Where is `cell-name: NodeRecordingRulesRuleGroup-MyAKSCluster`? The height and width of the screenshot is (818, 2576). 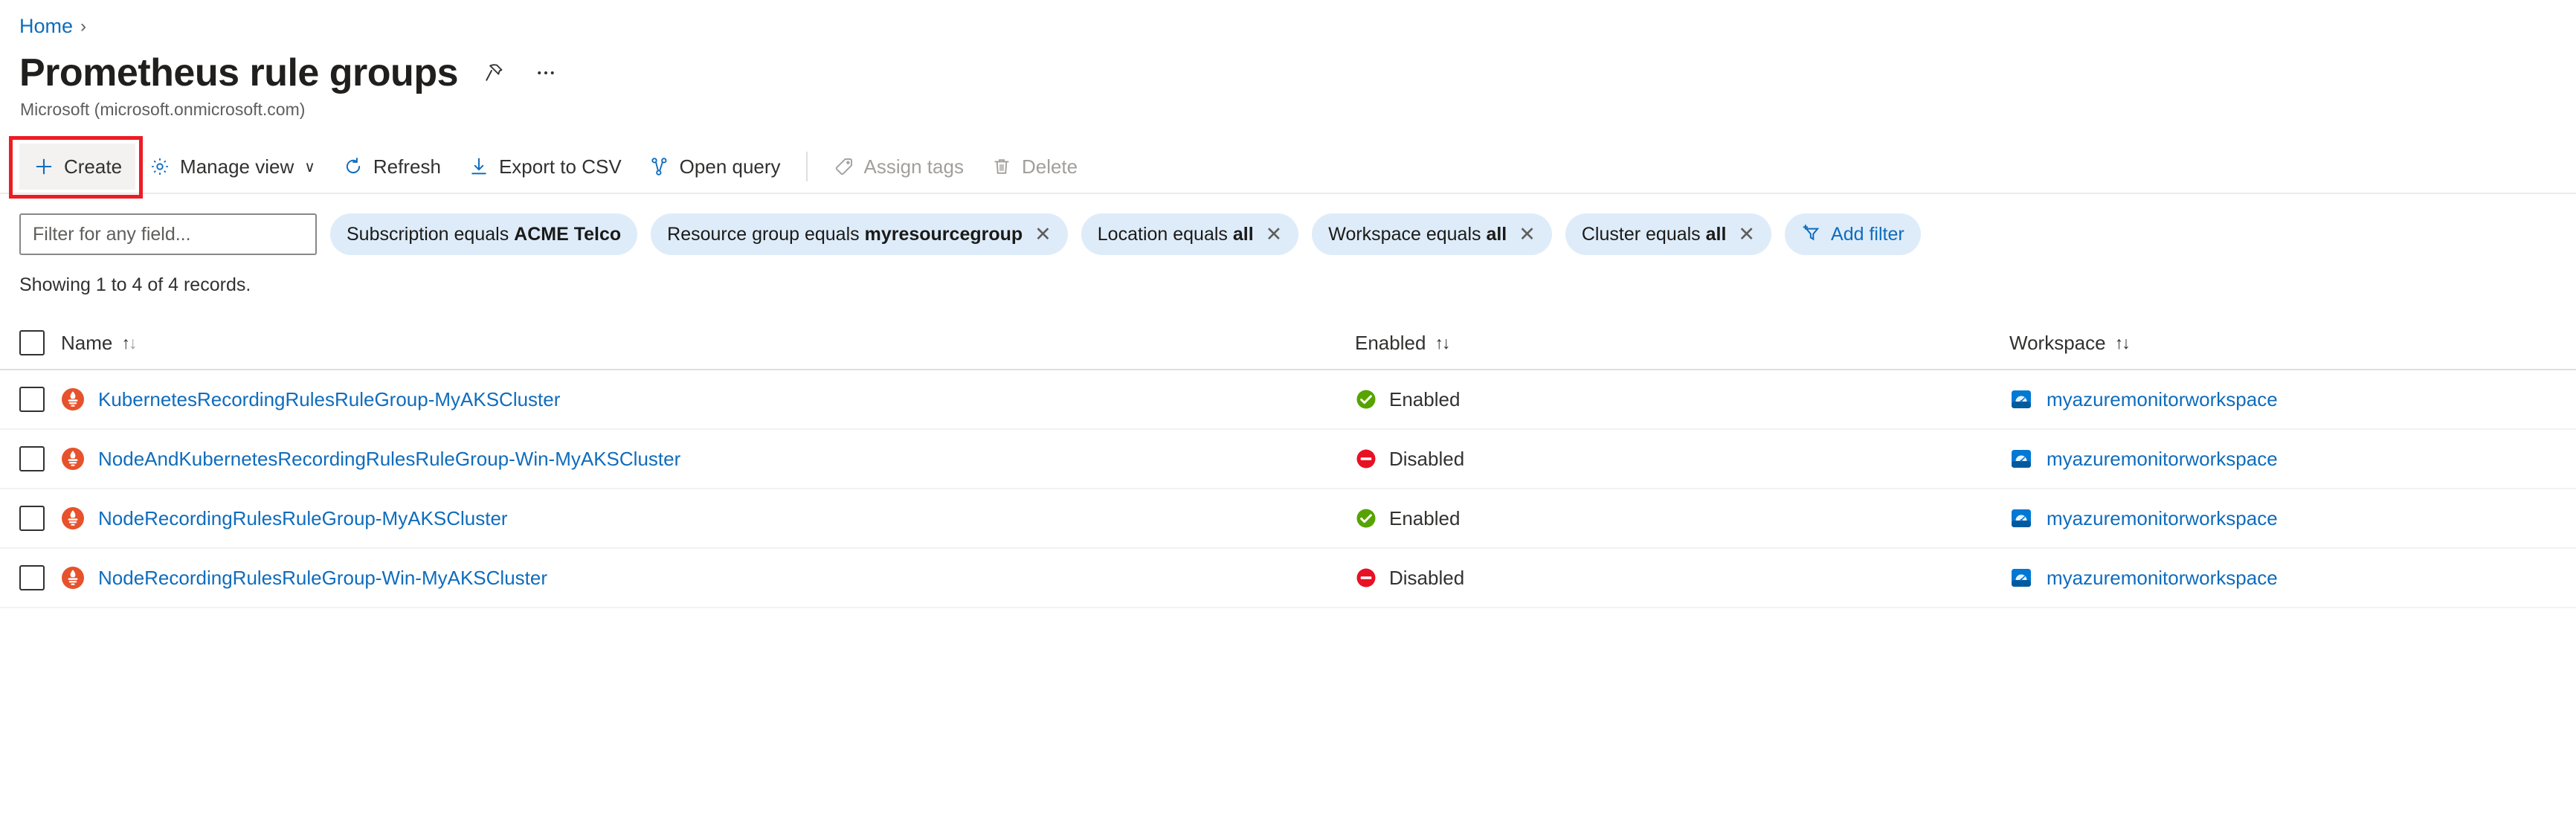 cell-name: NodeRecordingRulesRuleGroup-MyAKSCluster is located at coordinates (708, 518).